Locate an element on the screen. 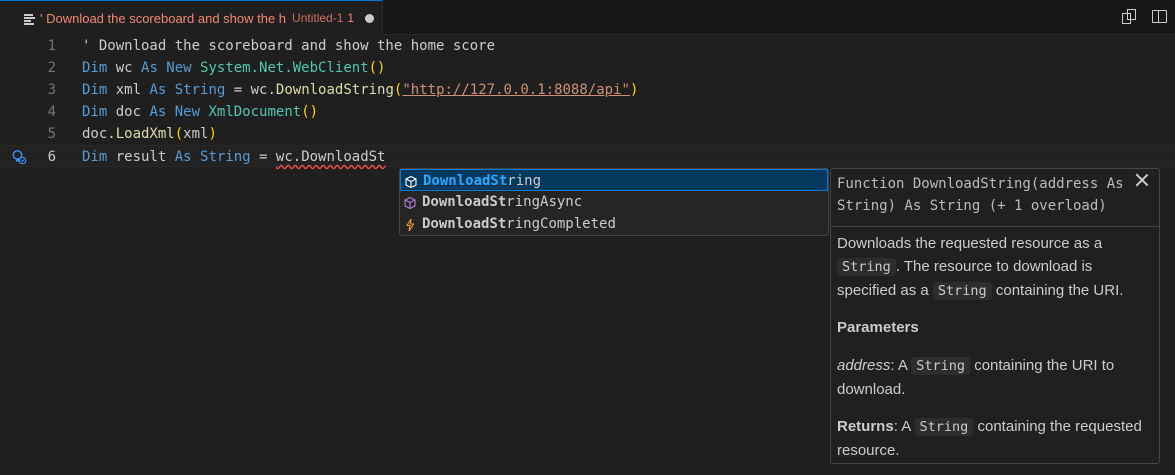 This screenshot has width=1175, height=475. lines-icon is located at coordinates (30, 18).